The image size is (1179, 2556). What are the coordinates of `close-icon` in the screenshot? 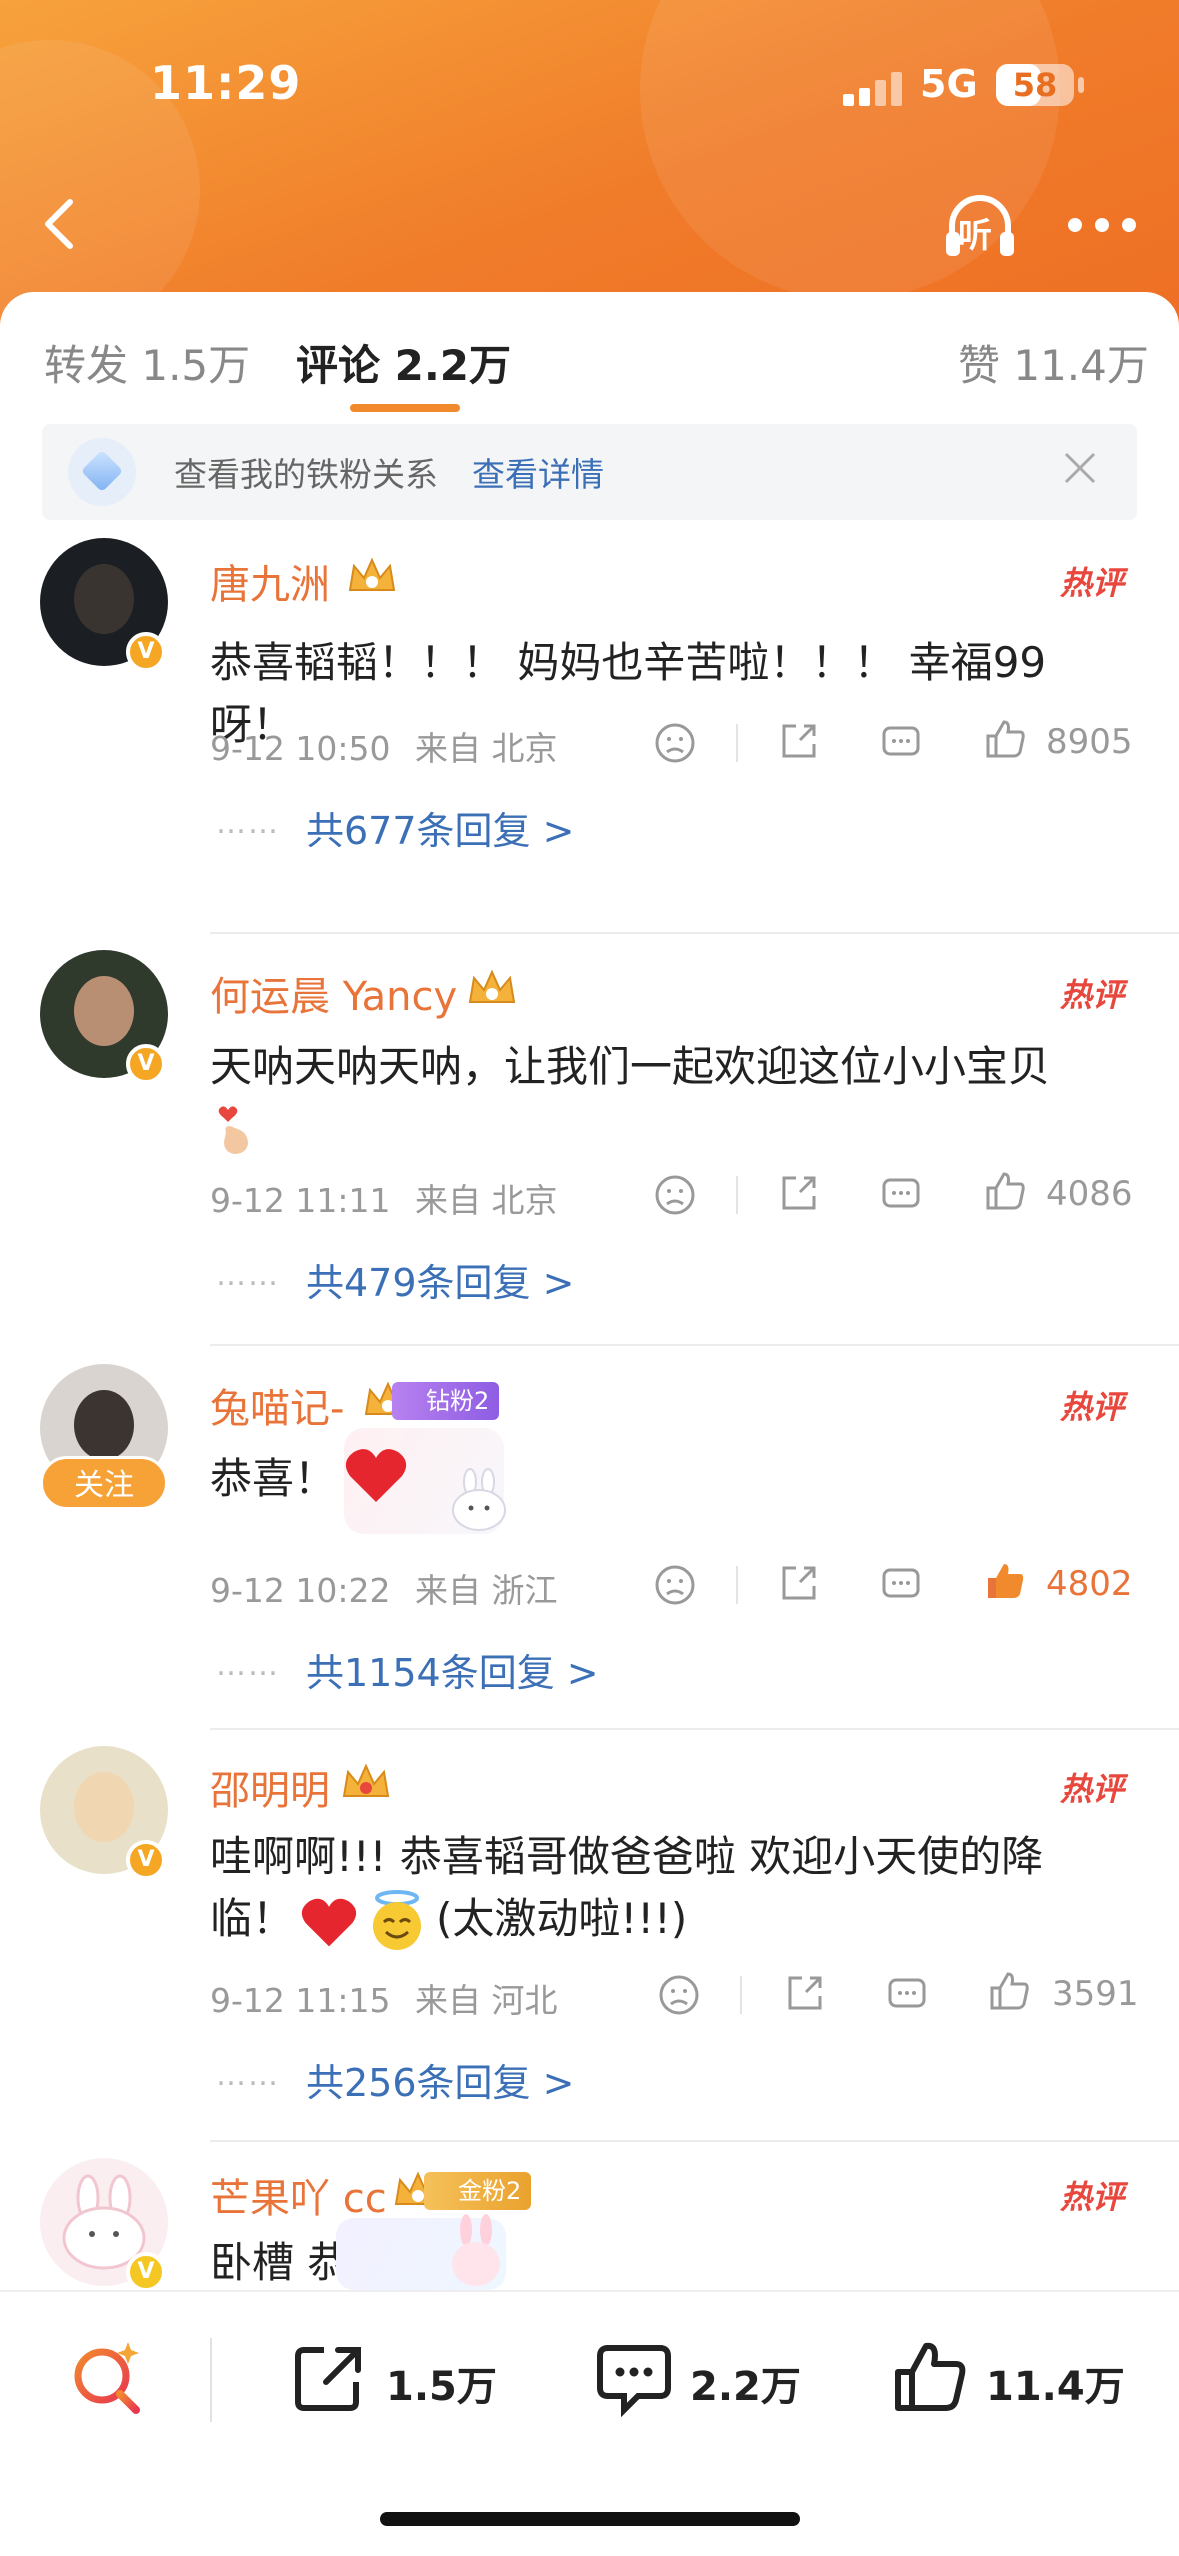 It's located at (1080, 468).